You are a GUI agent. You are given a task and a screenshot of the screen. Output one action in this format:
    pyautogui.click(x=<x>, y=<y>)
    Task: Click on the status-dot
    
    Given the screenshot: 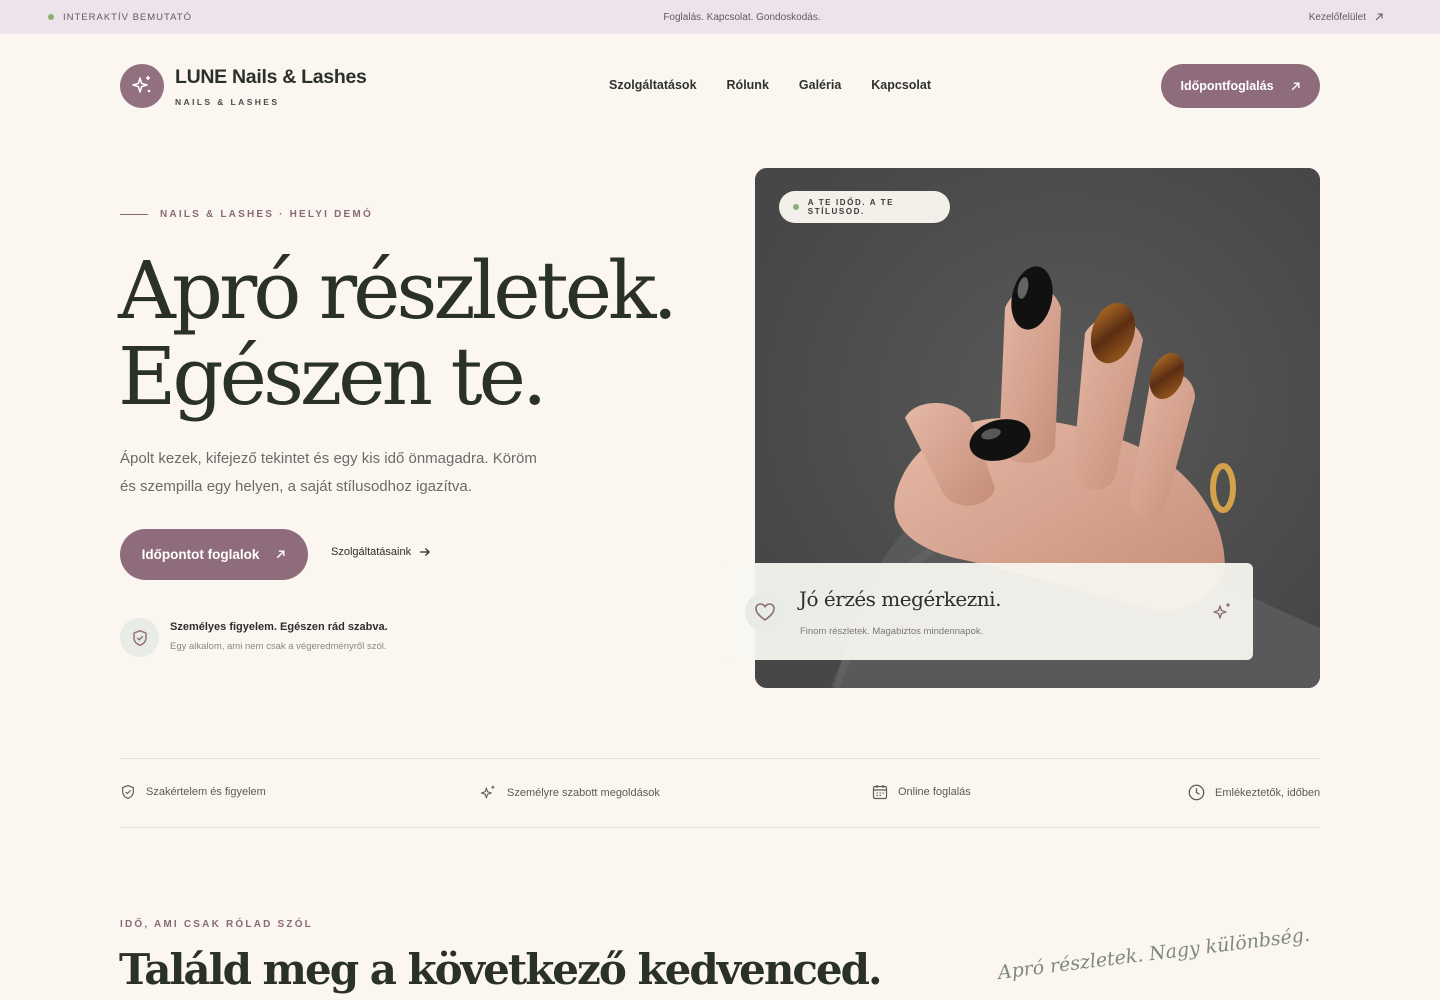 What is the action you would take?
    pyautogui.click(x=796, y=207)
    